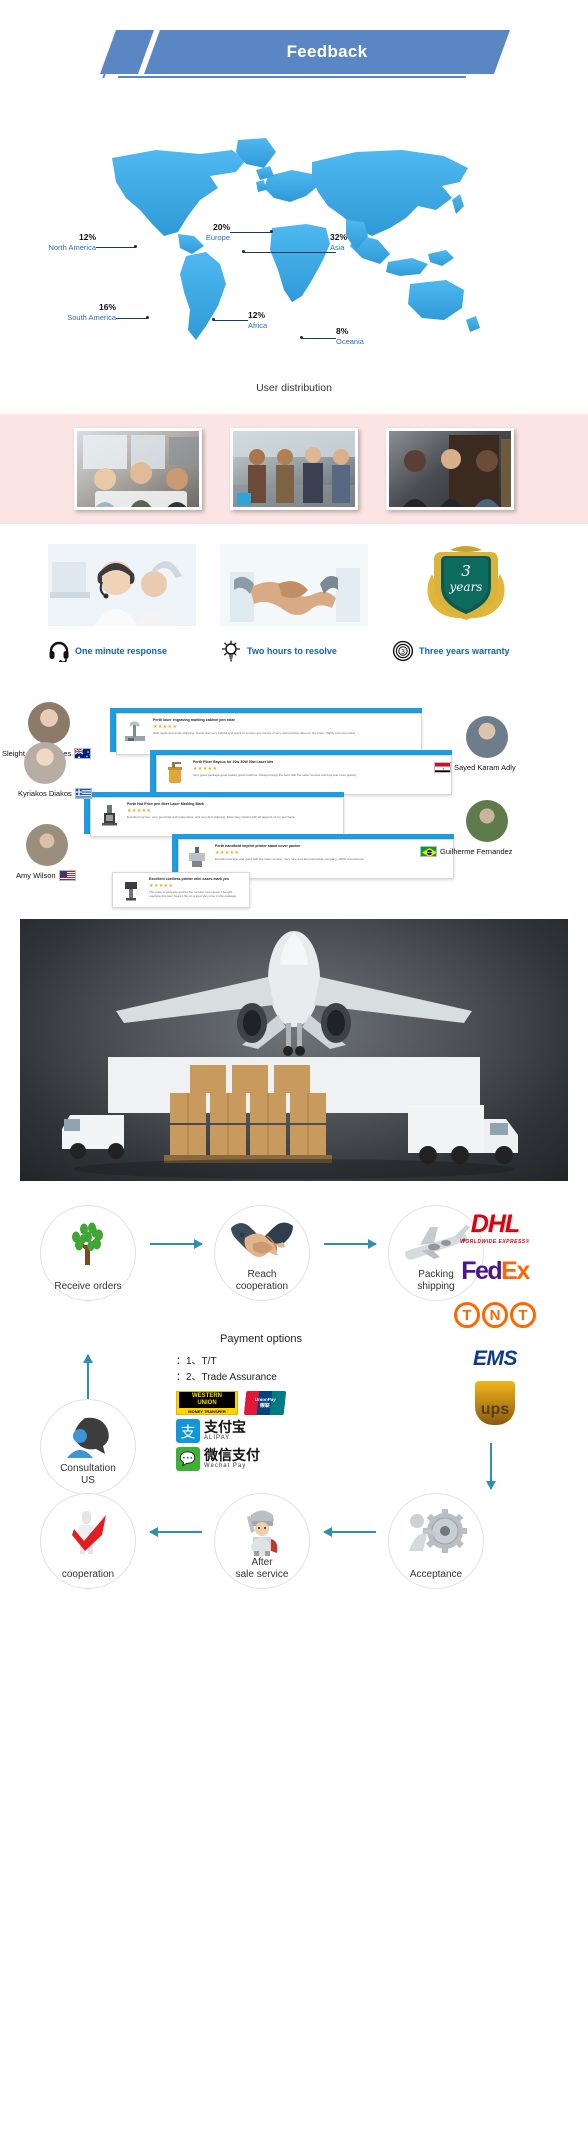 This screenshot has width=588, height=2135. Describe the element at coordinates (491, 1466) in the screenshot. I see `flow-arrow-down-acceptance` at that location.